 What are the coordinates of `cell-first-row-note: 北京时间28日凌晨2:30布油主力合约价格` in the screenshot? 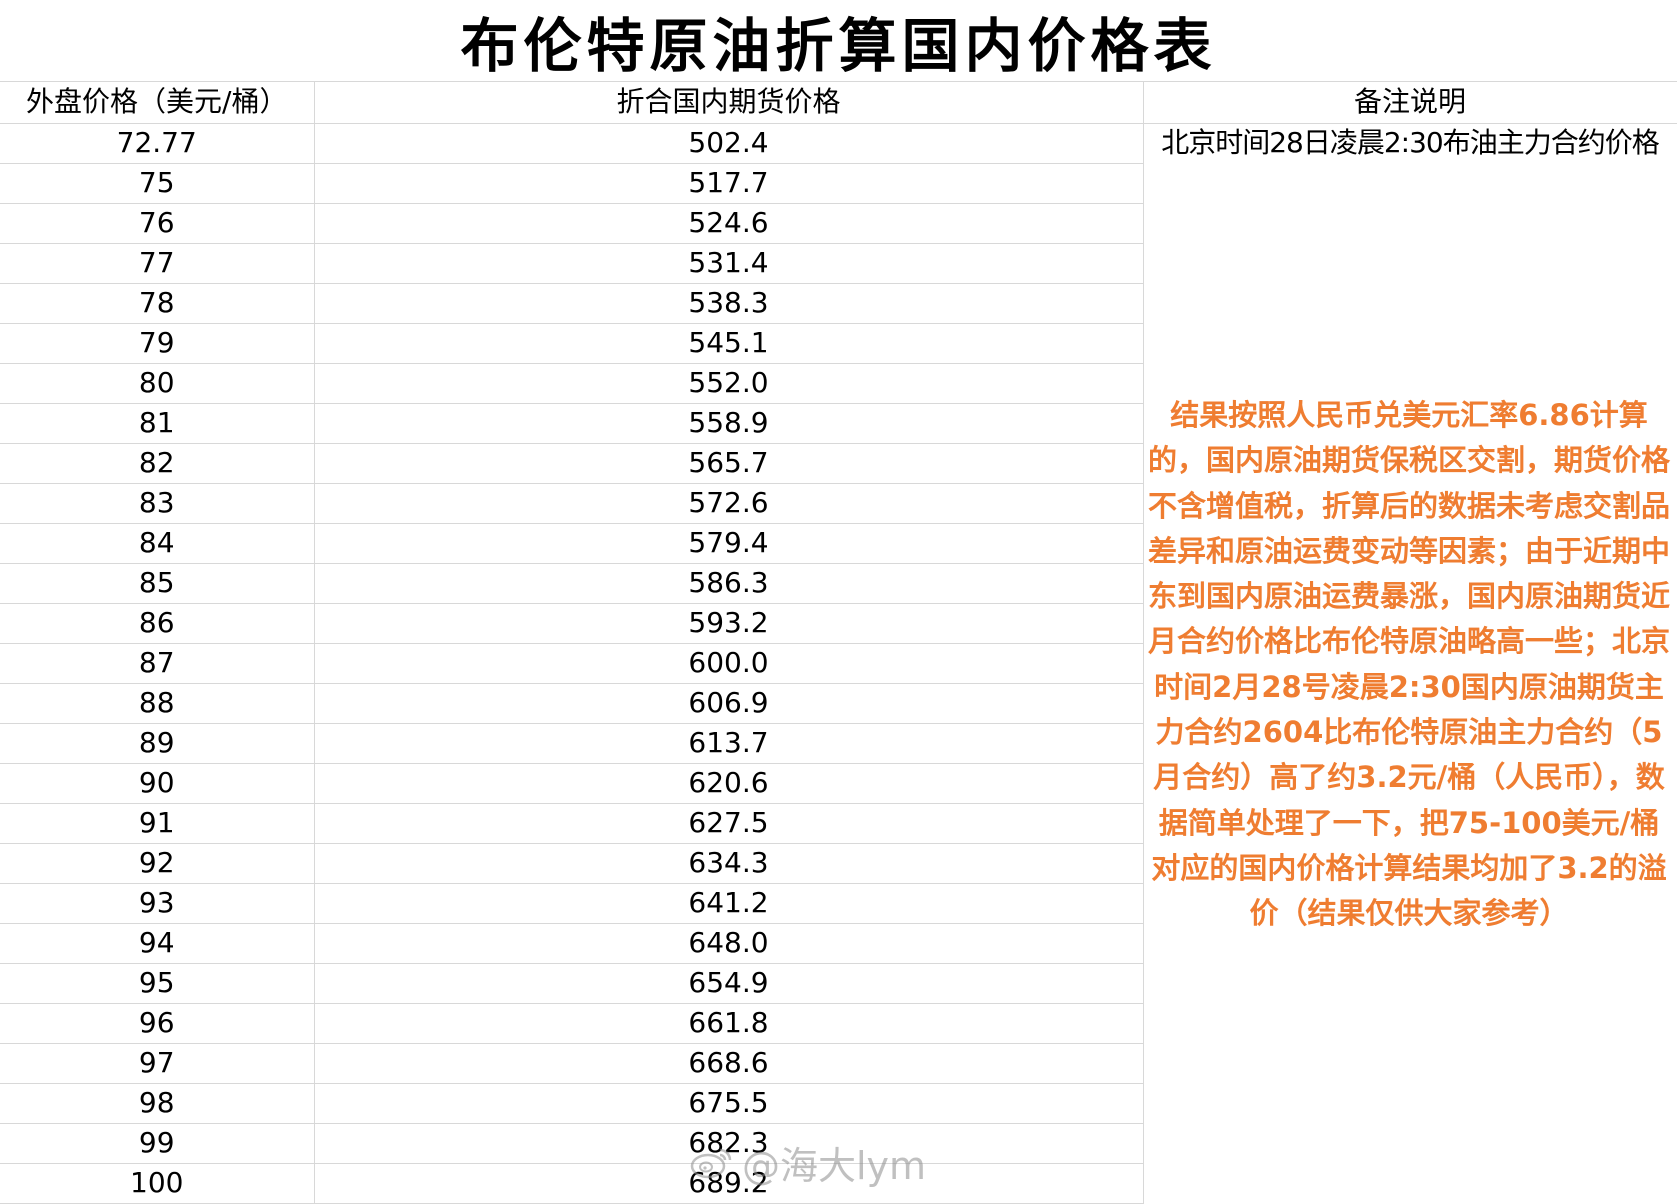 It's located at (1410, 143).